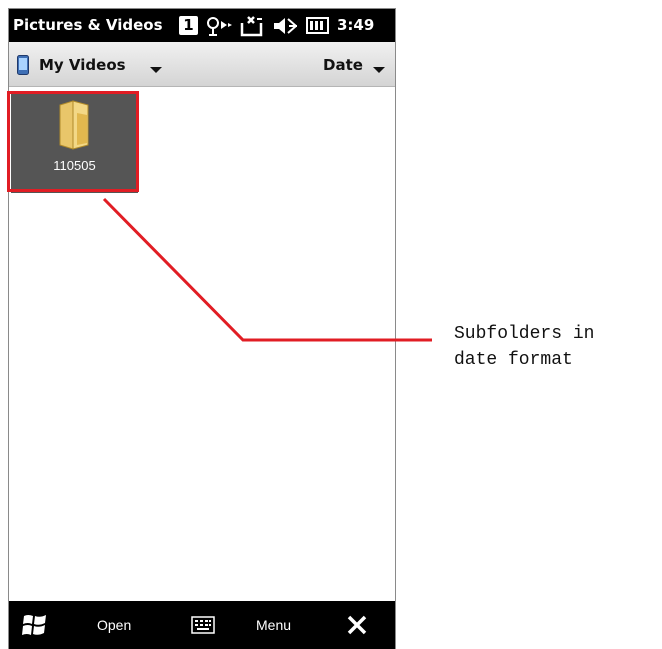 This screenshot has width=662, height=649. I want to click on signal-icon, so click(219, 26).